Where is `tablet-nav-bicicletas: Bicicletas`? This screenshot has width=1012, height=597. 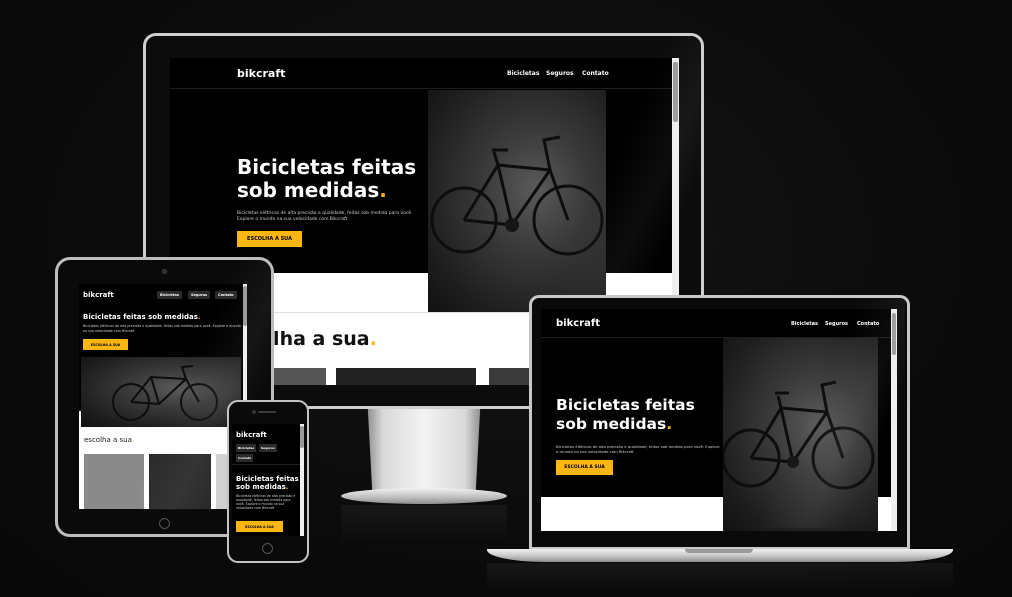
tablet-nav-bicicletas: Bicicletas is located at coordinates (169, 295).